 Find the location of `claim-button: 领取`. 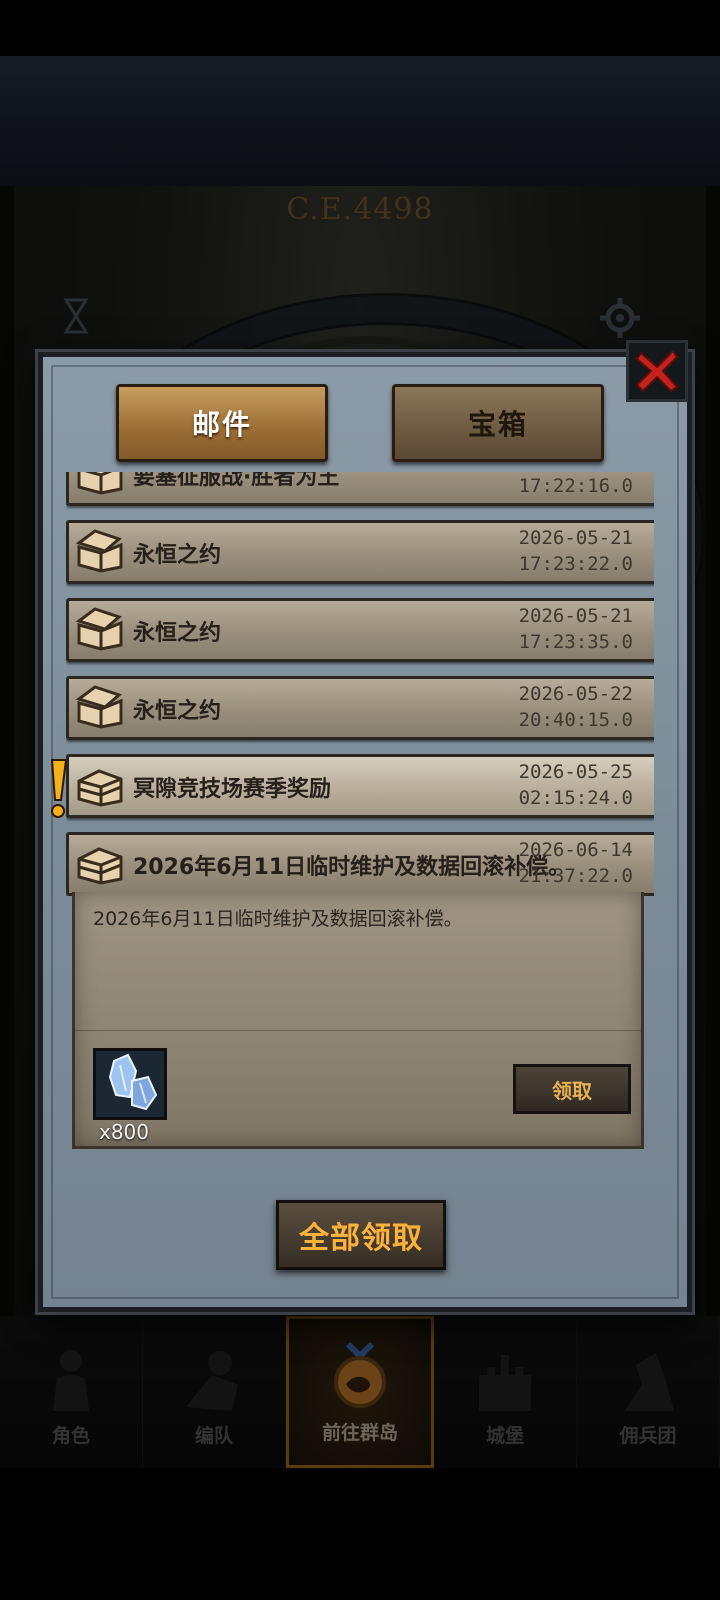

claim-button: 领取 is located at coordinates (572, 1089).